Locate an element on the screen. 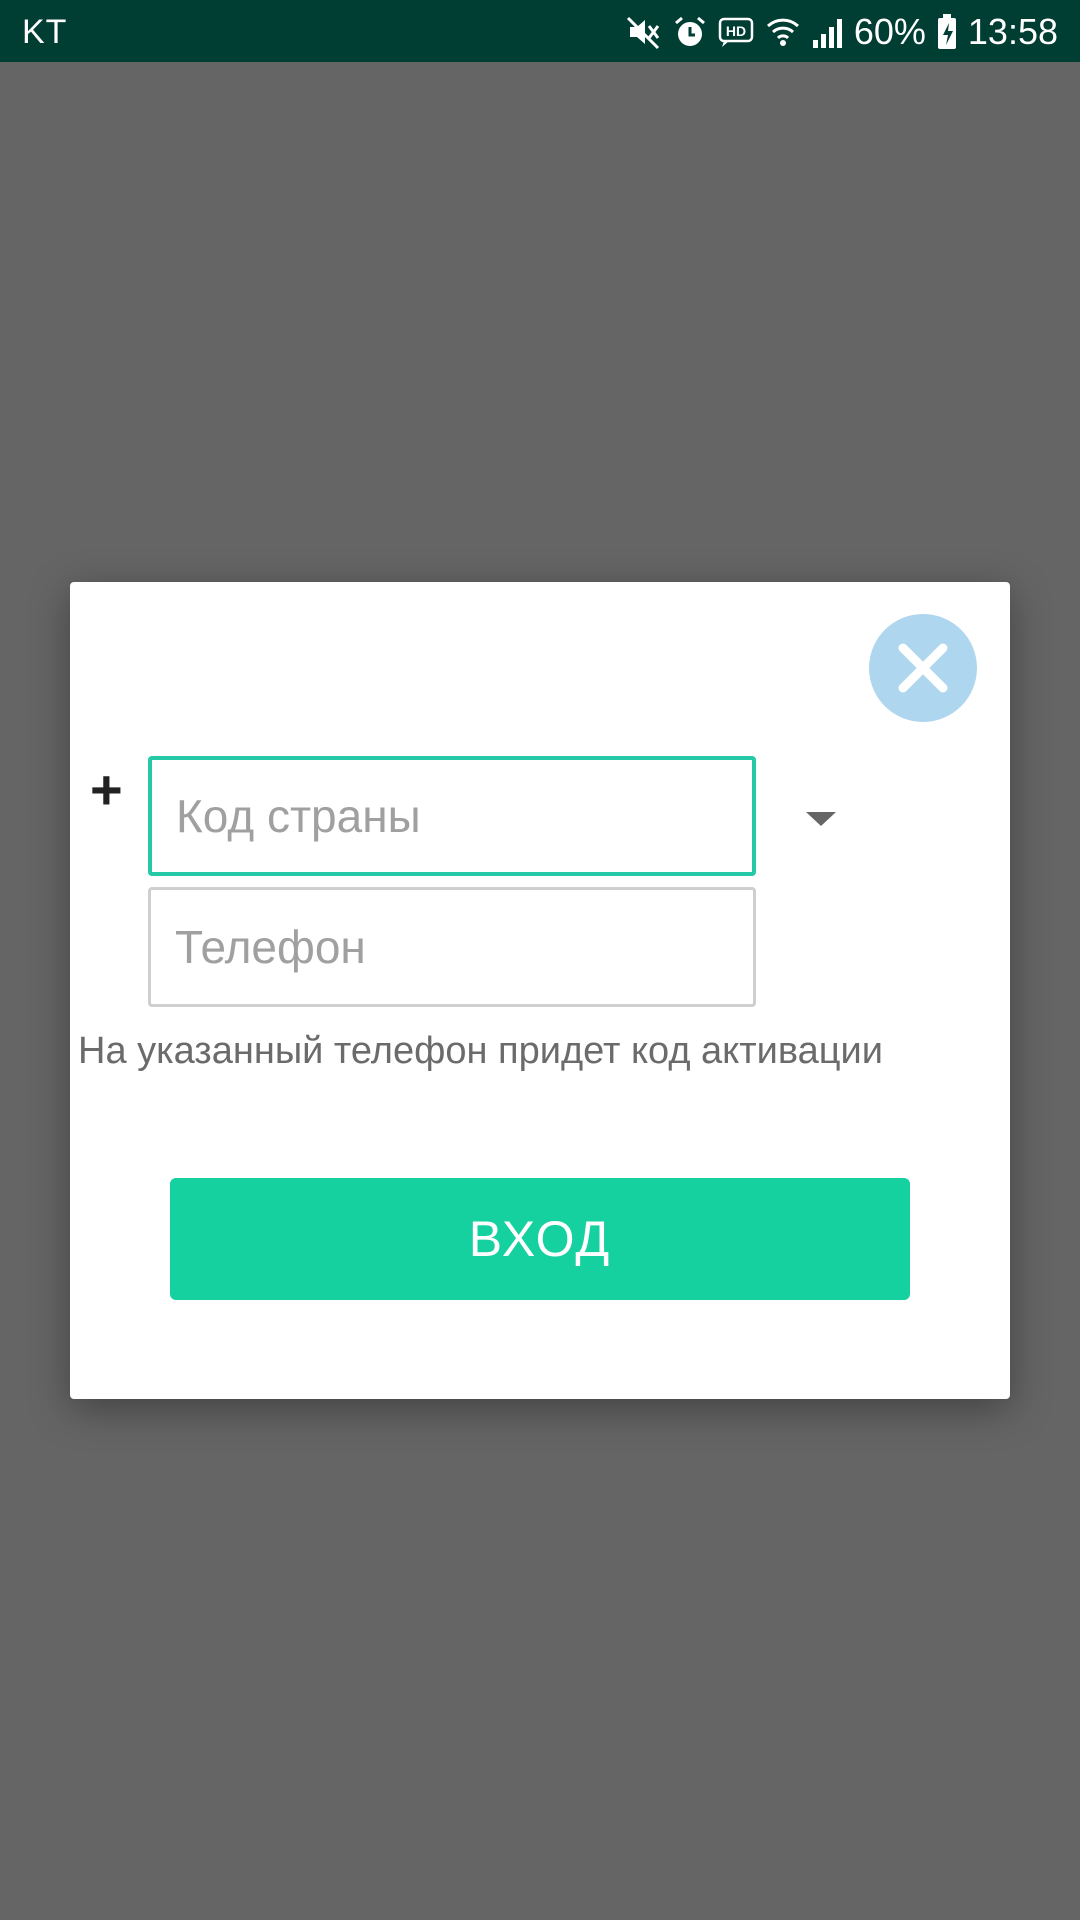 Image resolution: width=1080 pixels, height=1920 pixels. login-button: ВХОД is located at coordinates (540, 1239).